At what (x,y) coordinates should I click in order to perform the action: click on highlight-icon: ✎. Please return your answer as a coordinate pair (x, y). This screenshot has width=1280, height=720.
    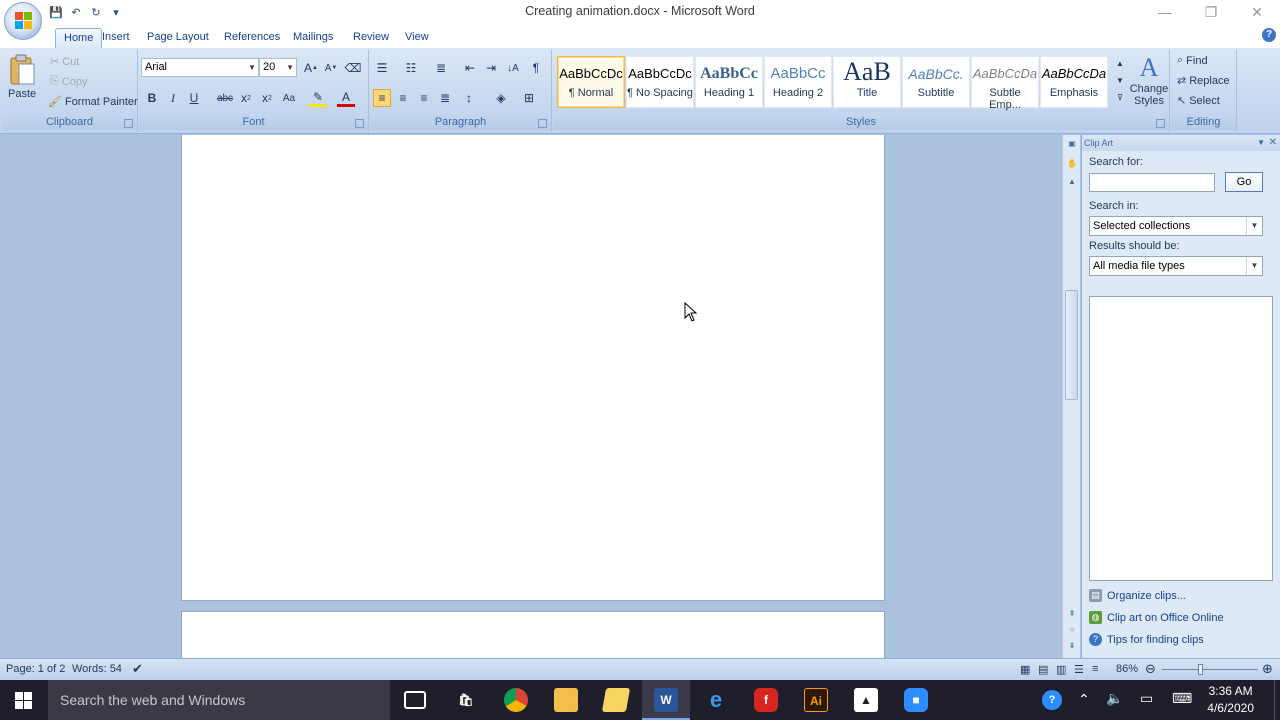
    Looking at the image, I should click on (318, 98).